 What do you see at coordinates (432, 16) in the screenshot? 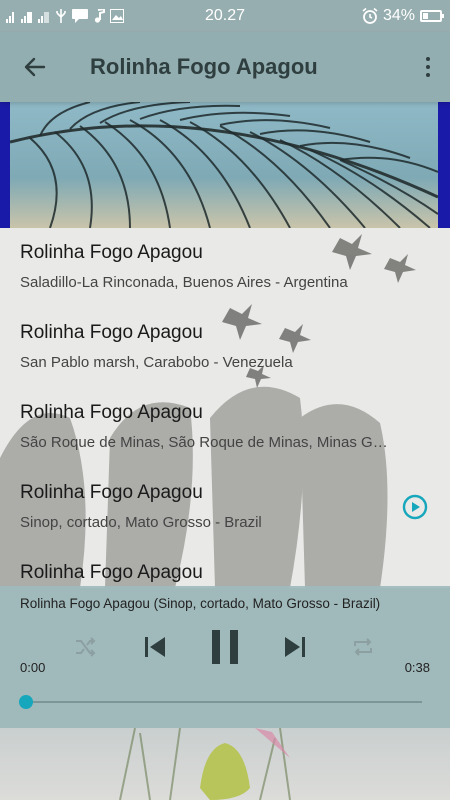
I see `battery-icon` at bounding box center [432, 16].